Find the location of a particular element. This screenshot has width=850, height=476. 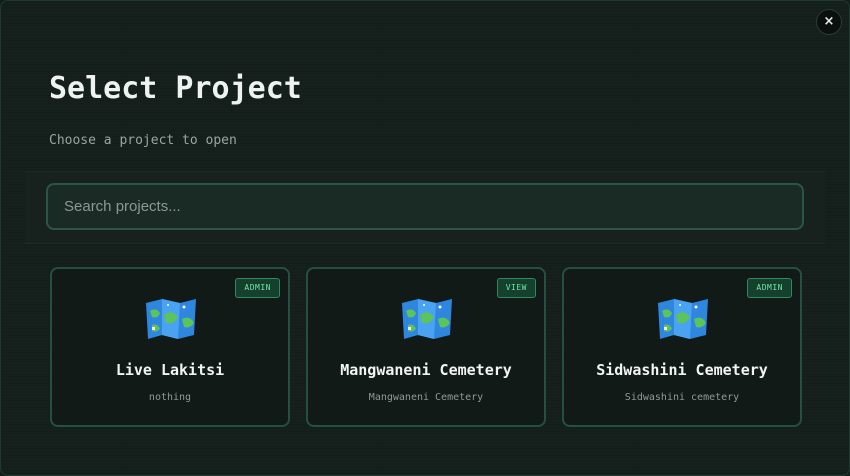

search-input is located at coordinates (425, 206).